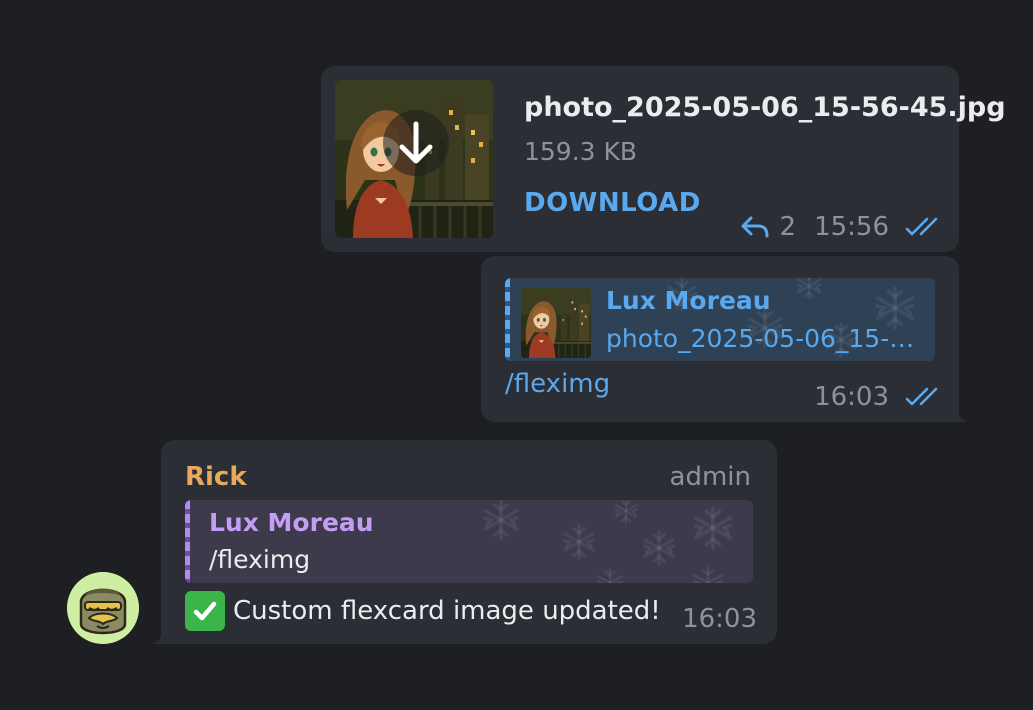  I want to click on photo-thumbnail, so click(414, 159).